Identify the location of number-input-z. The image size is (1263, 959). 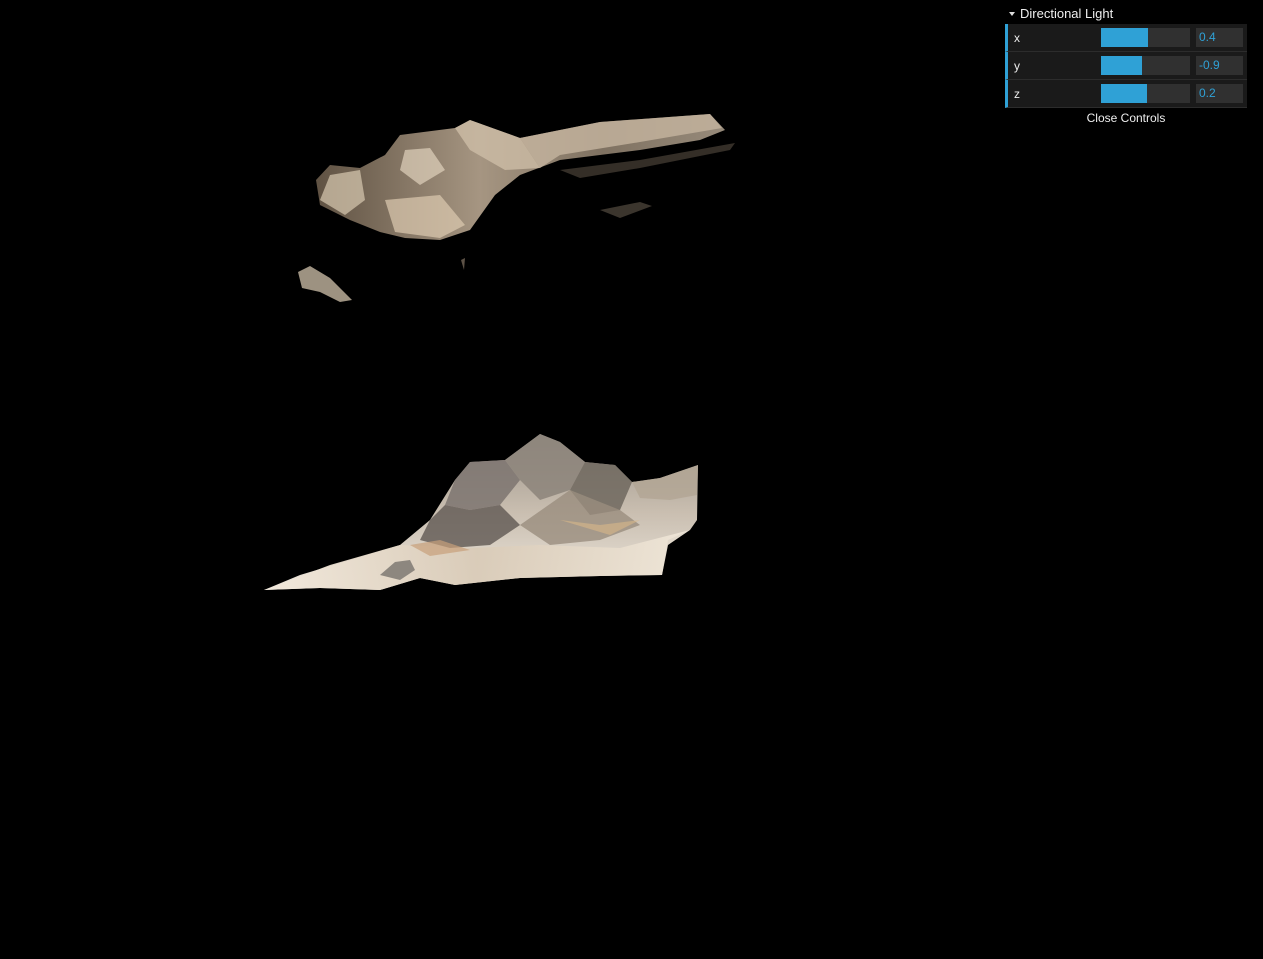
(1219, 93).